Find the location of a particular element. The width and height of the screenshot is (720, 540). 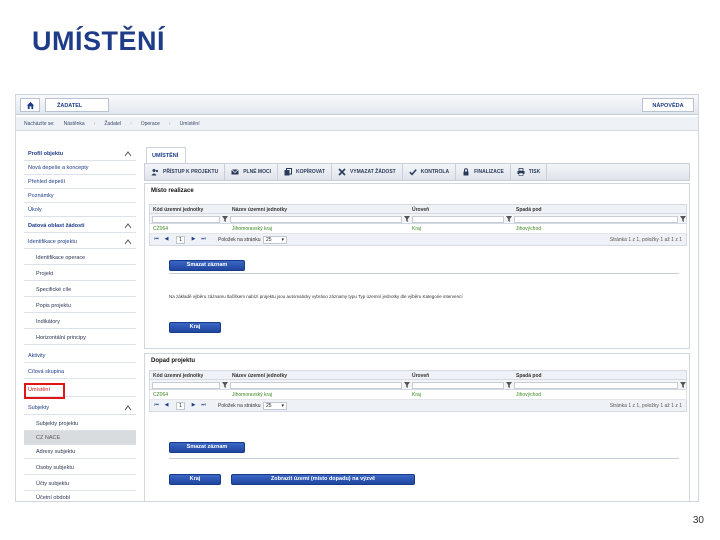

project-access-button: PŘÍSTUP K PROJEKTU is located at coordinates (185, 172).